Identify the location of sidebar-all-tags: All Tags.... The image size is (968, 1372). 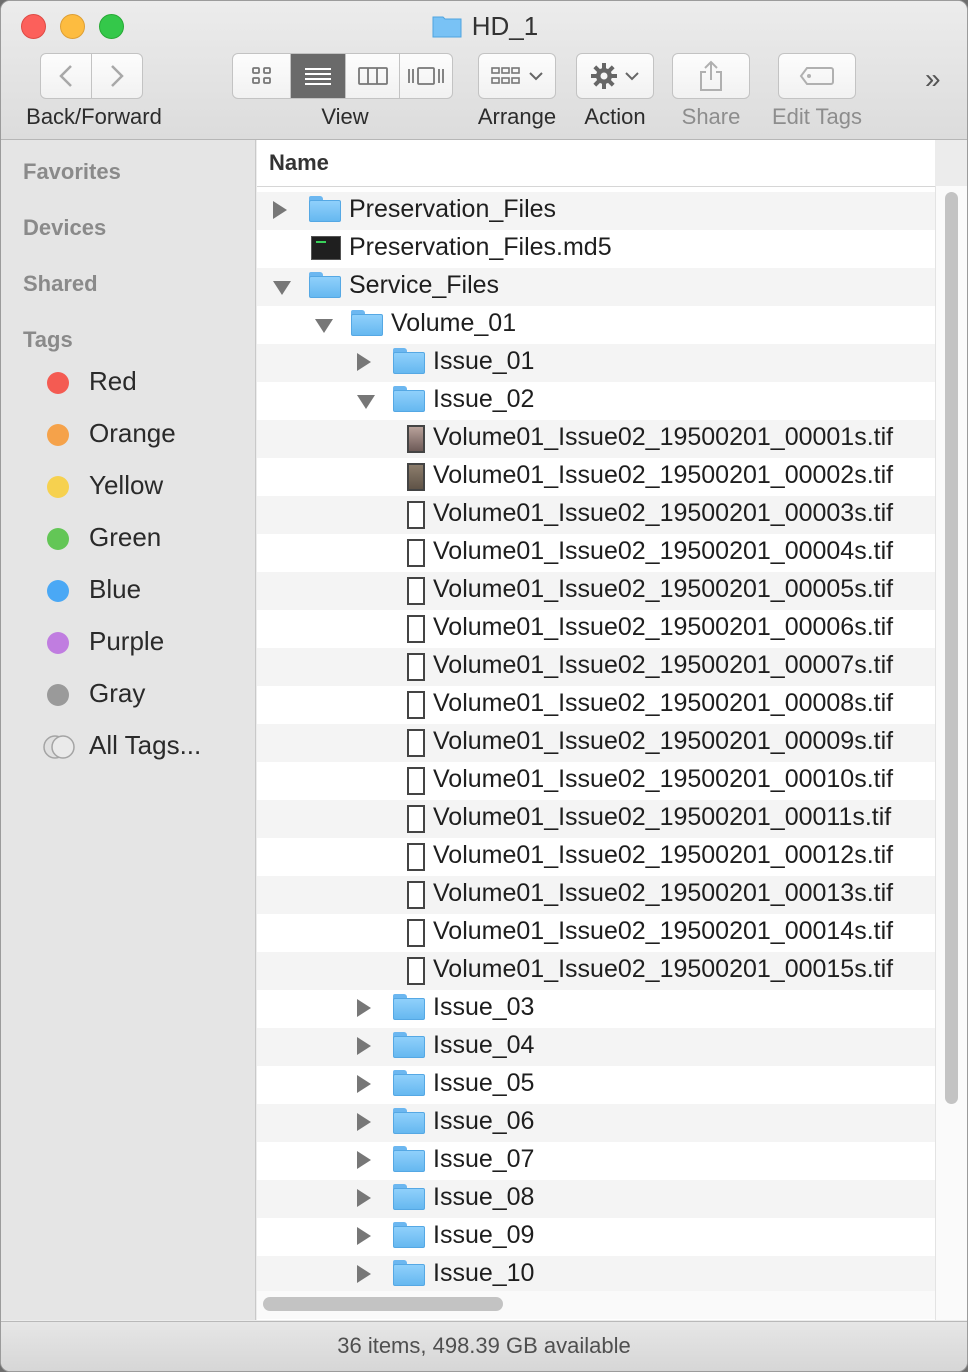
(128, 748).